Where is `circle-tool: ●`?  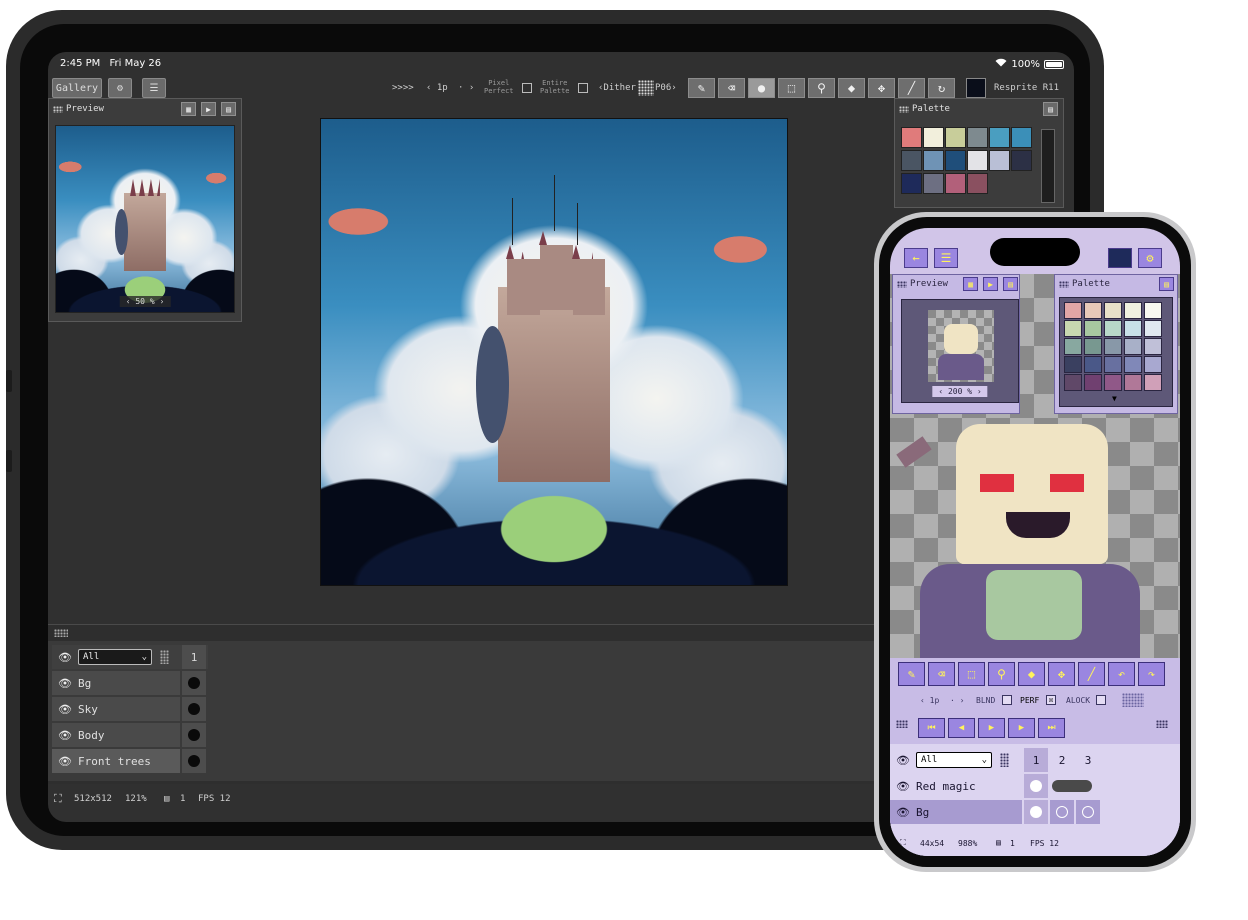 circle-tool: ● is located at coordinates (761, 88).